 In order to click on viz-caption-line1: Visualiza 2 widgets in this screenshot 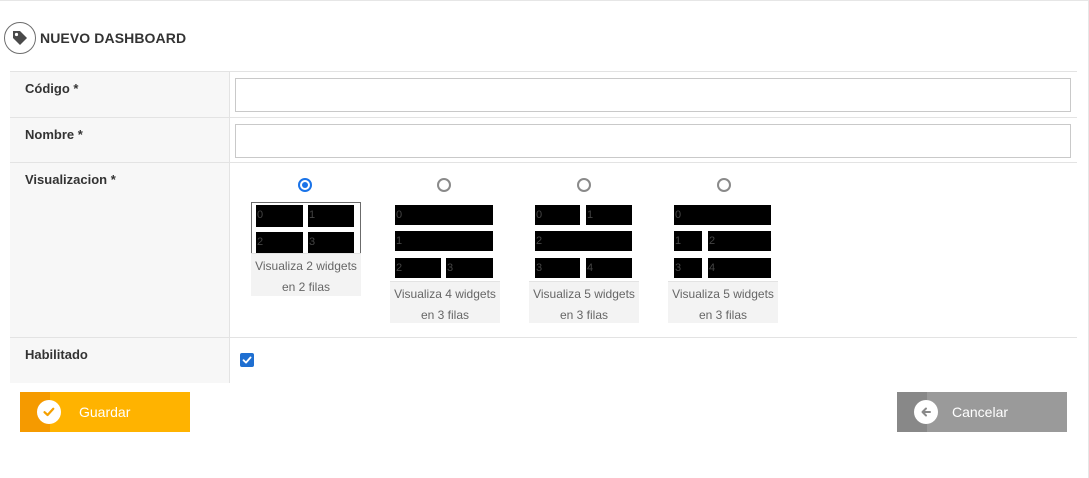, I will do `click(306, 266)`.